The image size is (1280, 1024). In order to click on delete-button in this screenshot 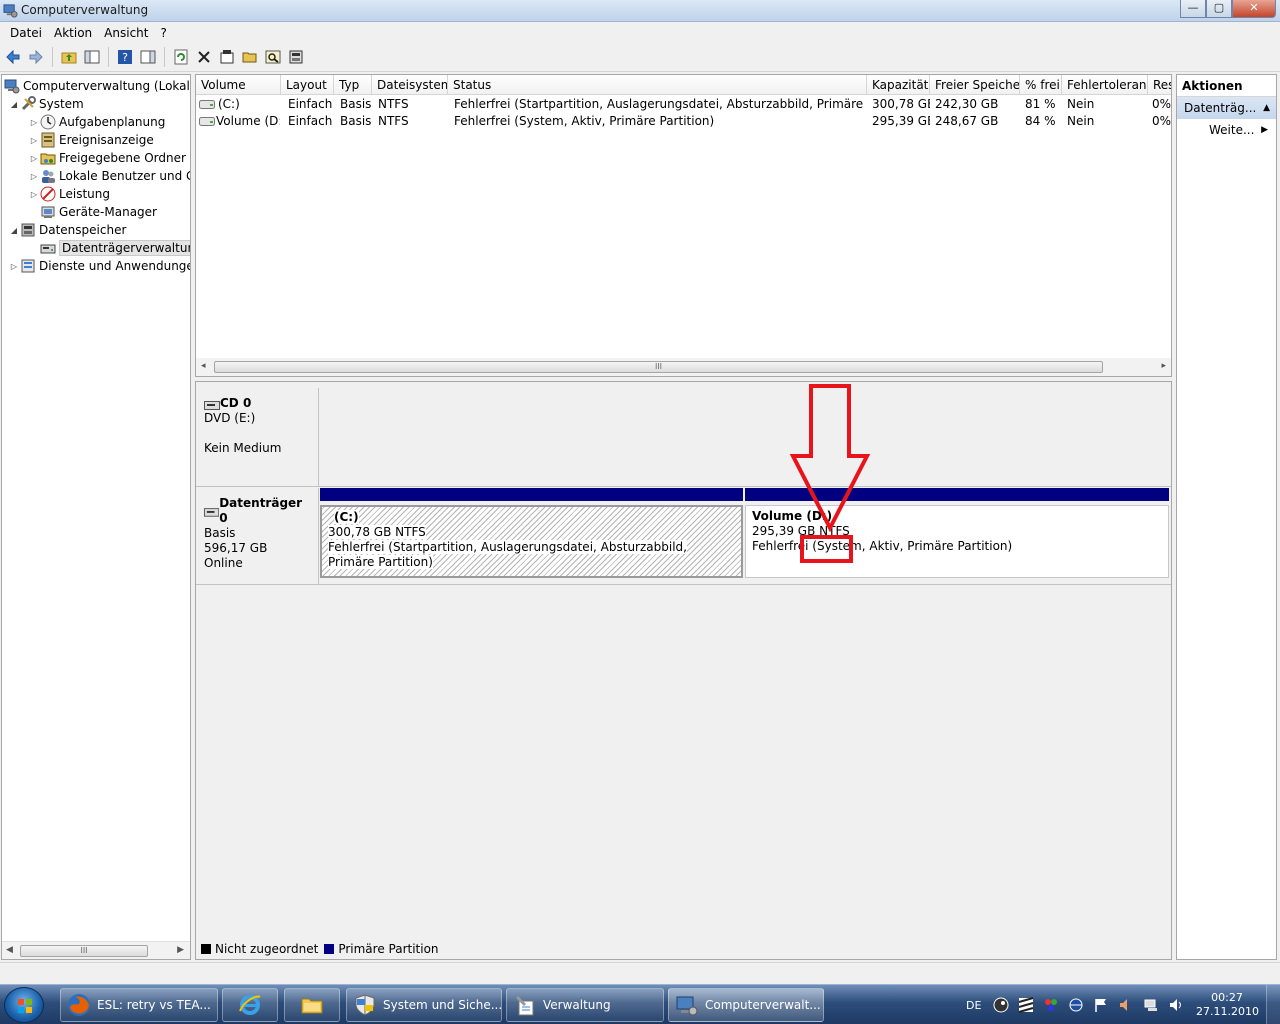, I will do `click(204, 57)`.